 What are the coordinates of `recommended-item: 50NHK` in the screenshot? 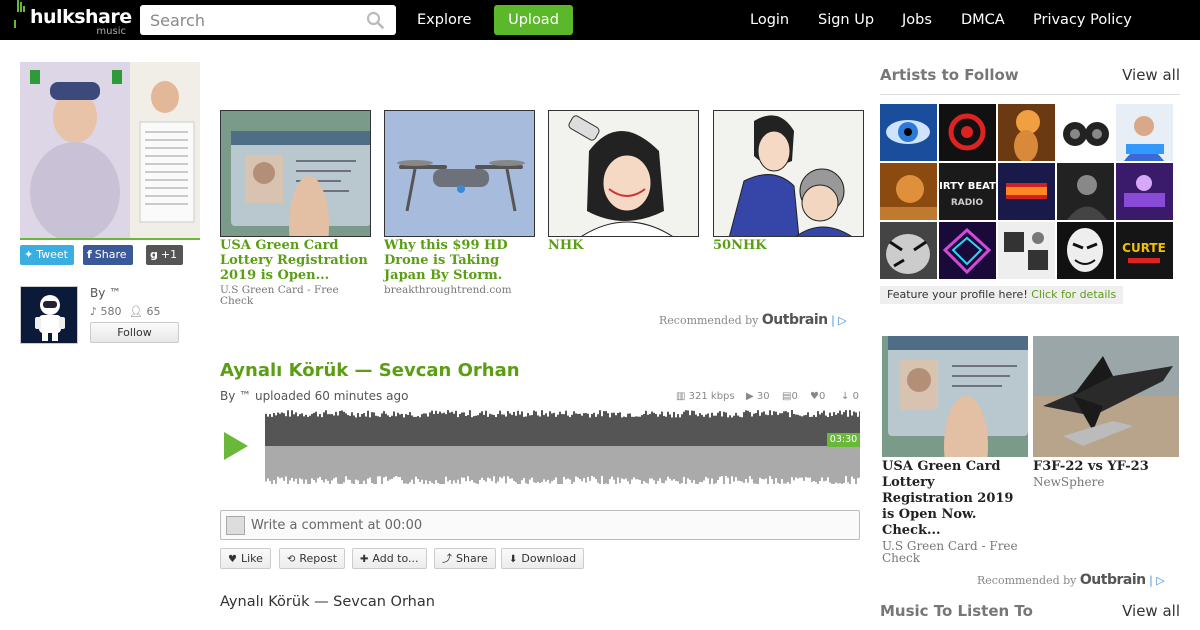 It's located at (789, 181).